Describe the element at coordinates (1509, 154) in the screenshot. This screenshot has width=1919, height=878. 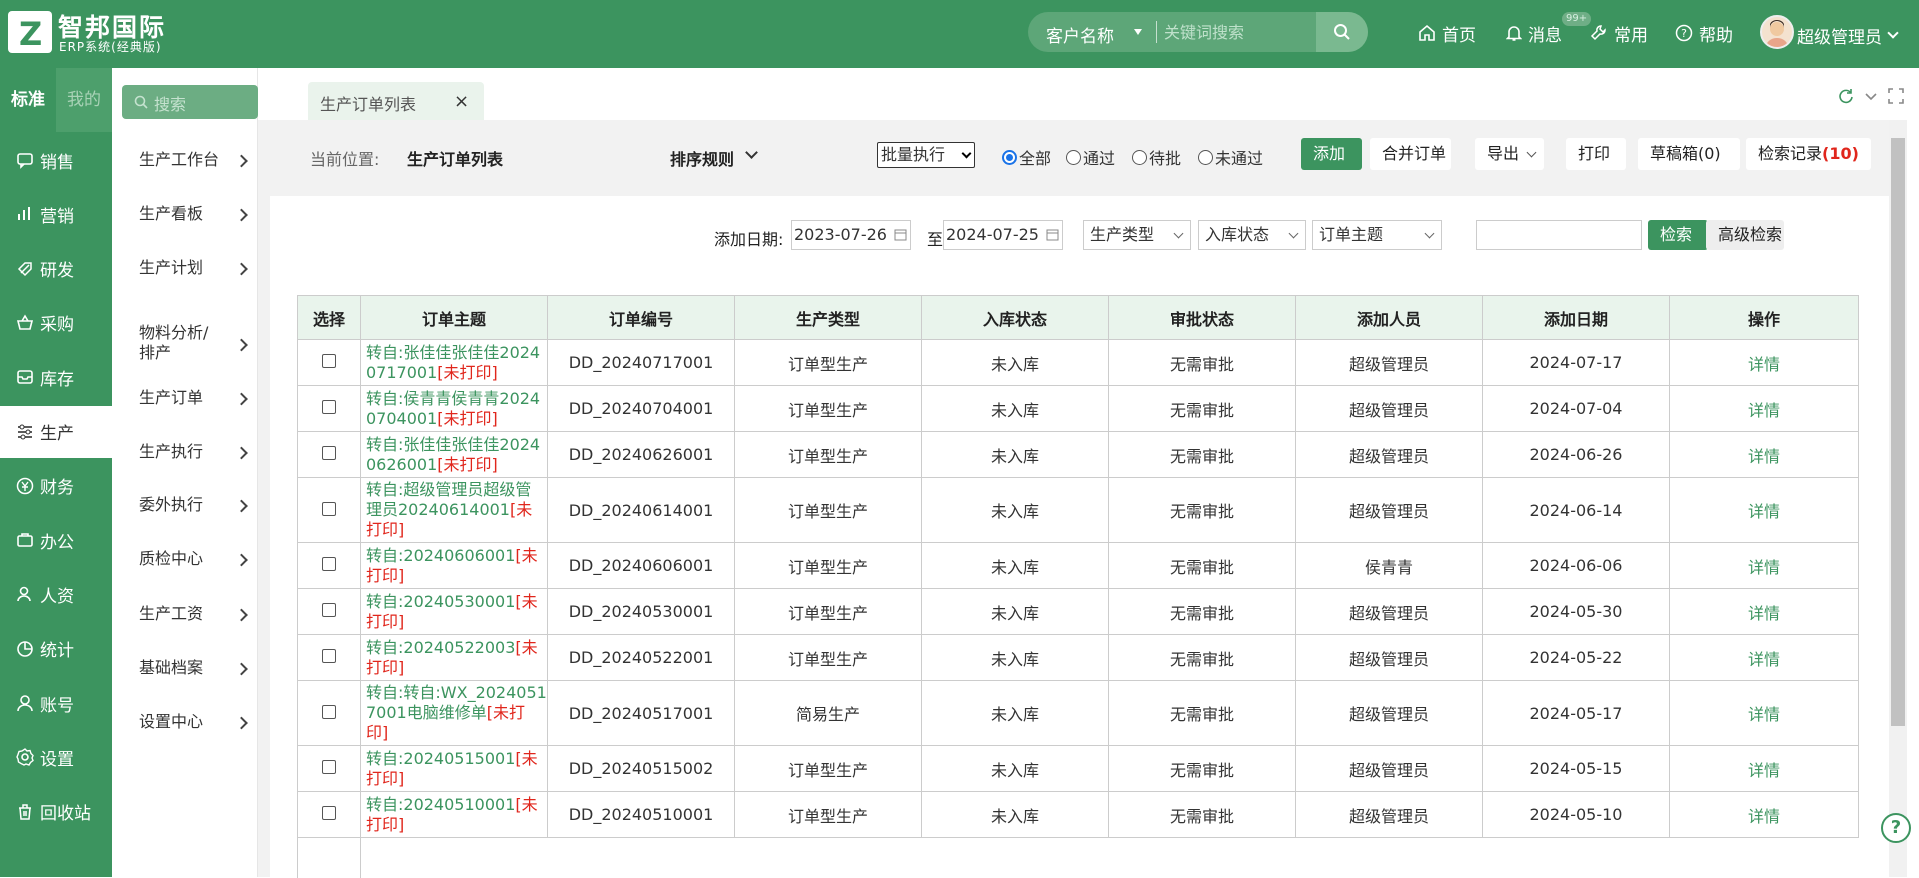
I see `export-dropdown: 导出` at that location.